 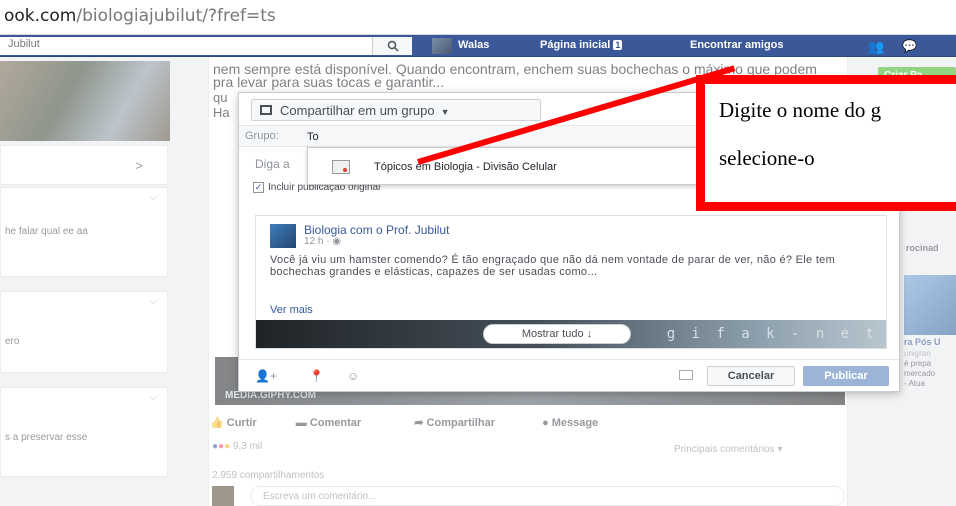 I want to click on messages-icon: 💬, so click(x=909, y=46).